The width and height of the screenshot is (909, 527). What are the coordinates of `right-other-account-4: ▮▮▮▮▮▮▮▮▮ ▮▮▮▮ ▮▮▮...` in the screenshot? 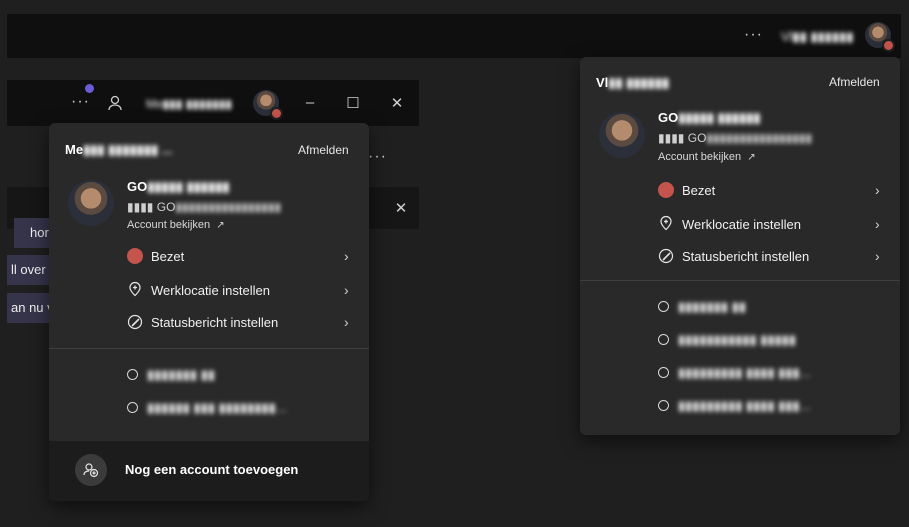 It's located at (740, 408).